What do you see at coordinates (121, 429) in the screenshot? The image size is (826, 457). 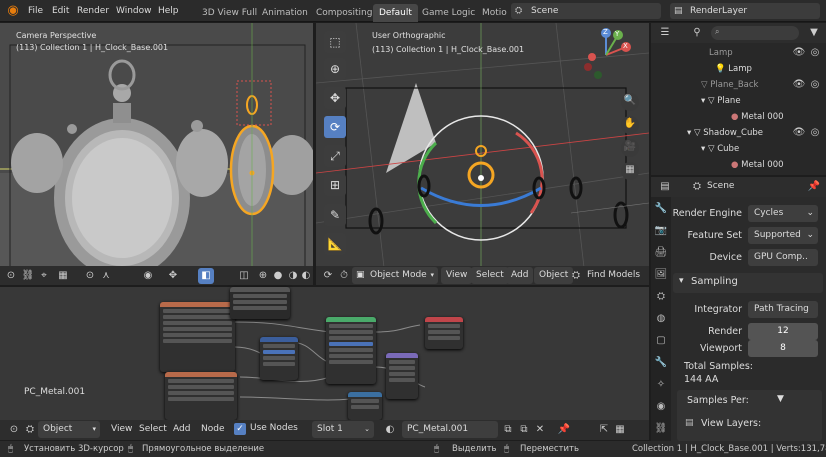 I see `node-view-menu: View` at bounding box center [121, 429].